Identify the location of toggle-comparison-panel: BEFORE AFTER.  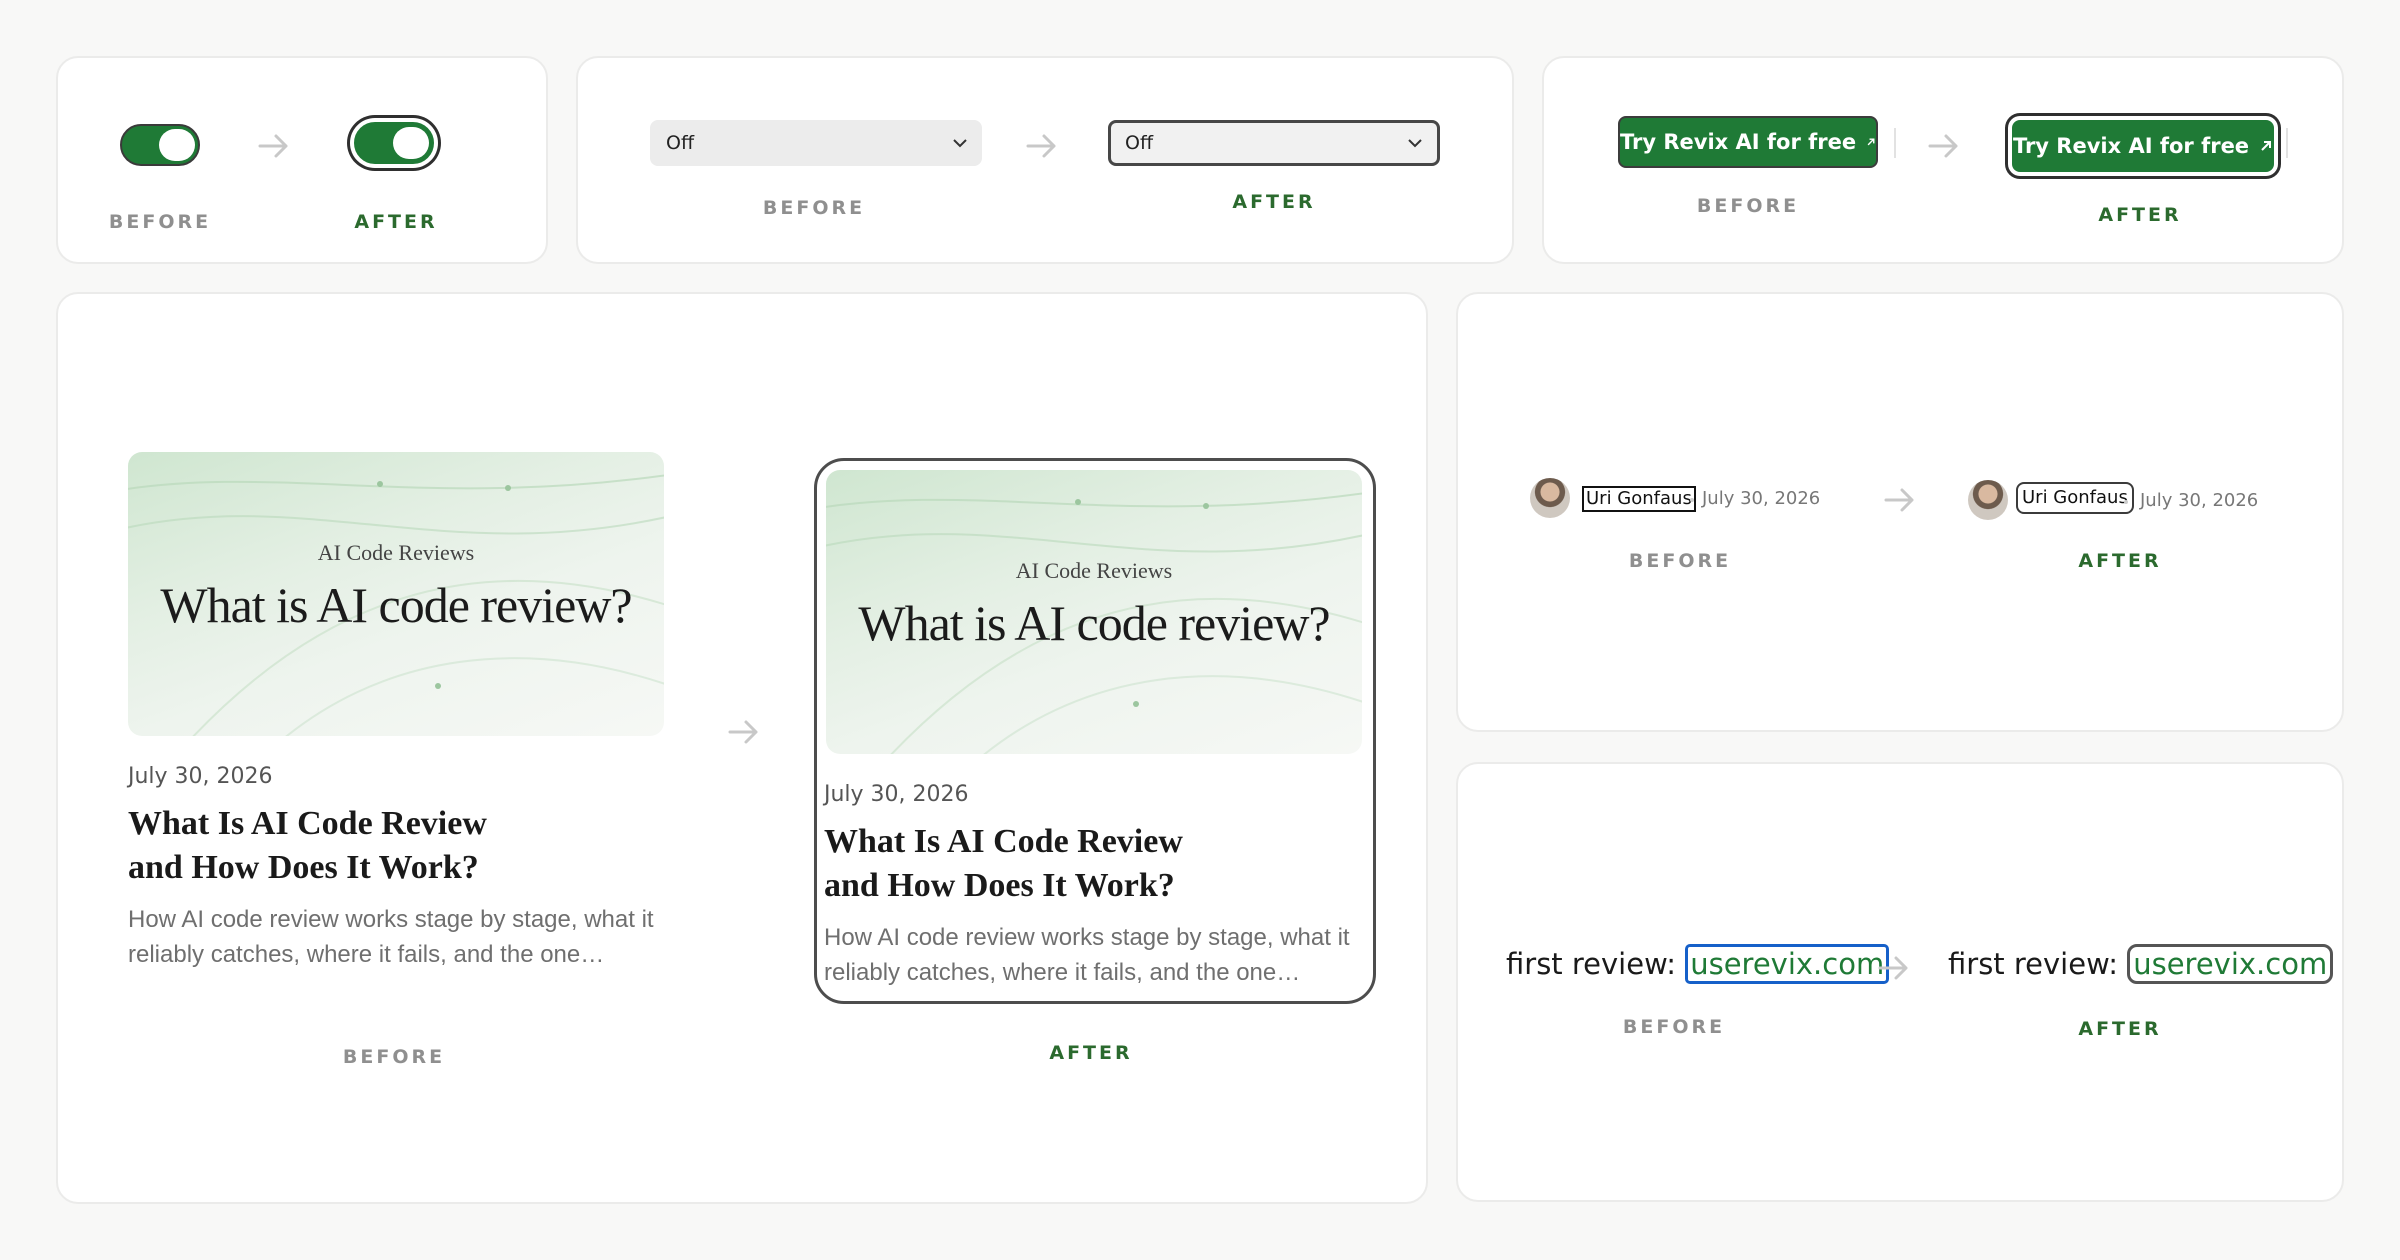
(302, 160).